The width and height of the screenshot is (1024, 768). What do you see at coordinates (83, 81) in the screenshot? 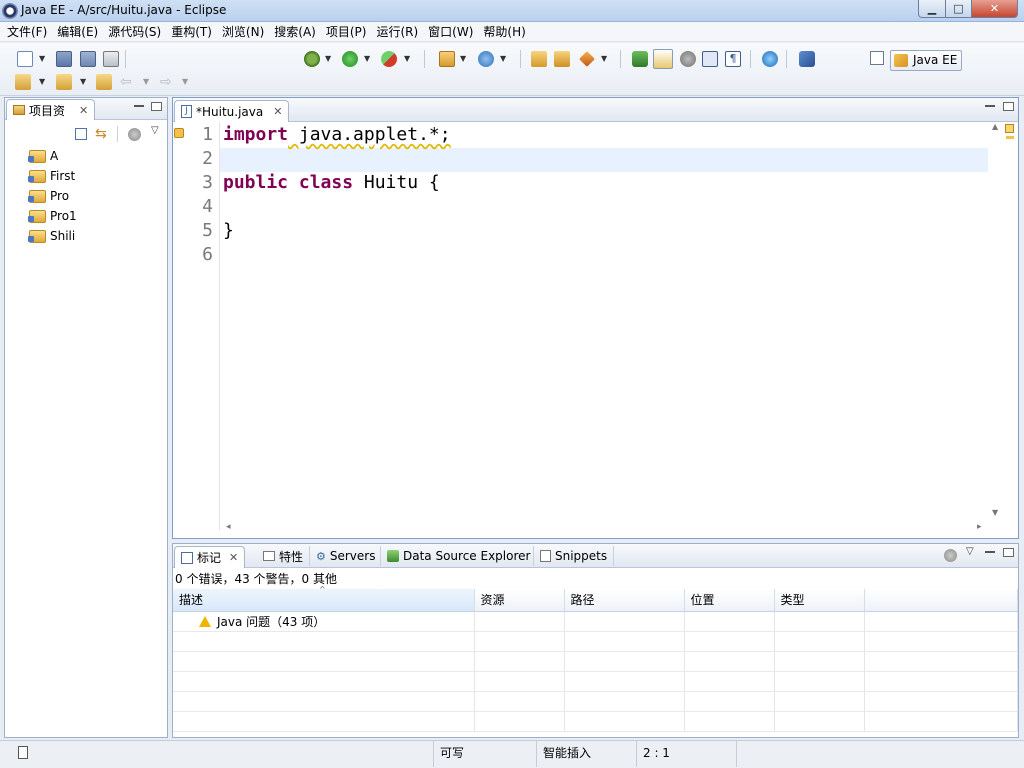
I see `prev-annotation-dropdown-icon: ▼` at bounding box center [83, 81].